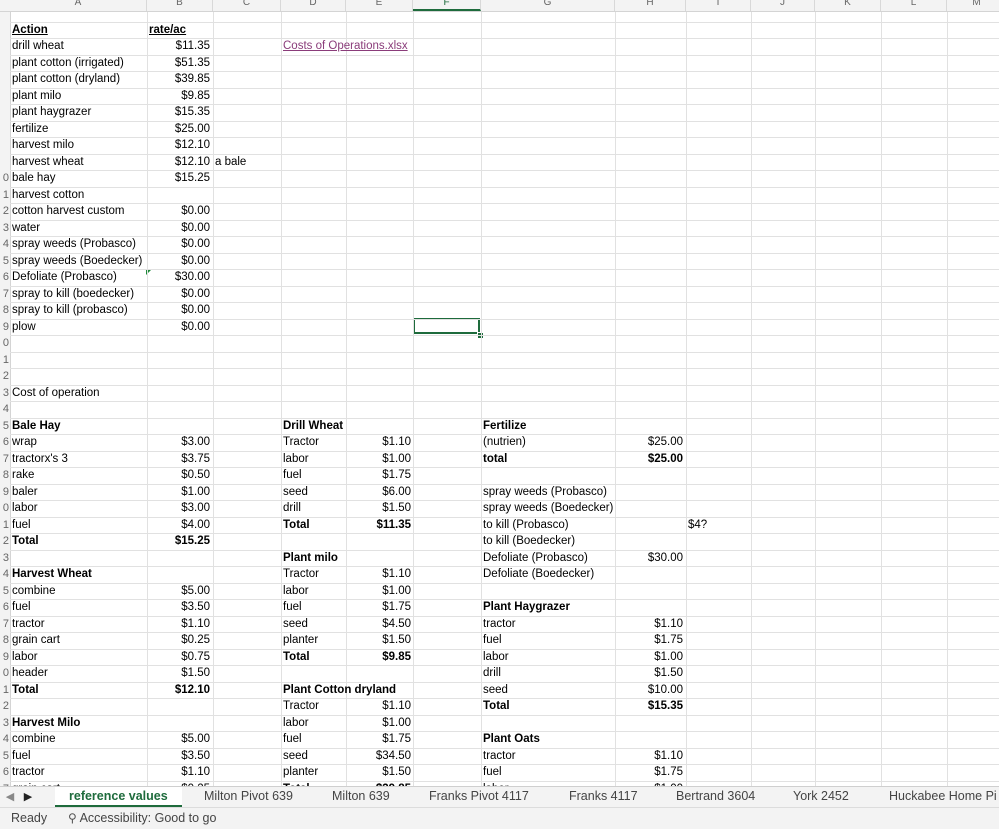 This screenshot has height=829, width=999. What do you see at coordinates (78, 277) in the screenshot?
I see `reference-action: Defoliate (Probasco)` at bounding box center [78, 277].